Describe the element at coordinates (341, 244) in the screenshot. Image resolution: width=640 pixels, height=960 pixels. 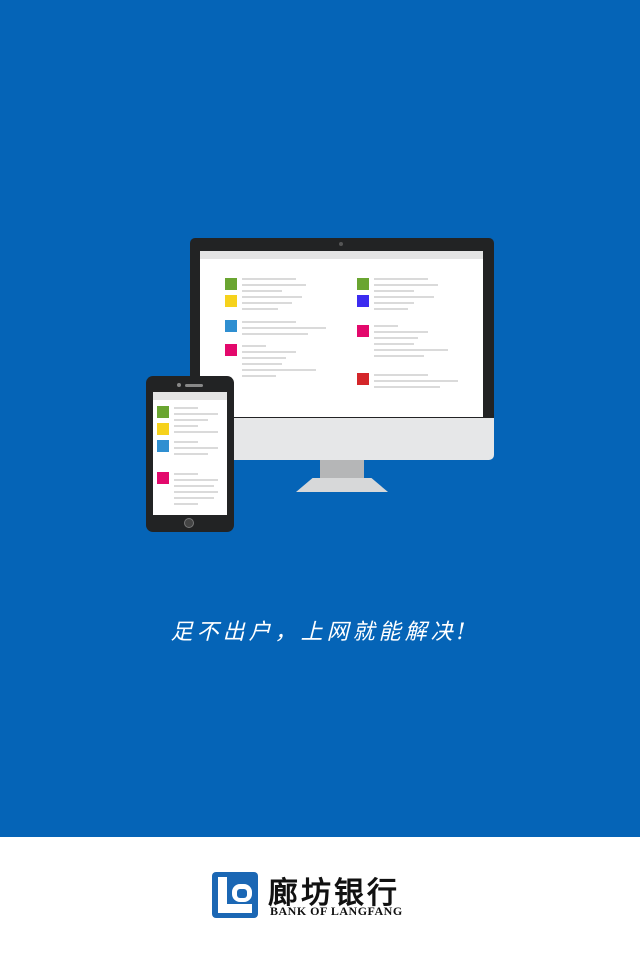
I see `monitor-camera-icon` at that location.